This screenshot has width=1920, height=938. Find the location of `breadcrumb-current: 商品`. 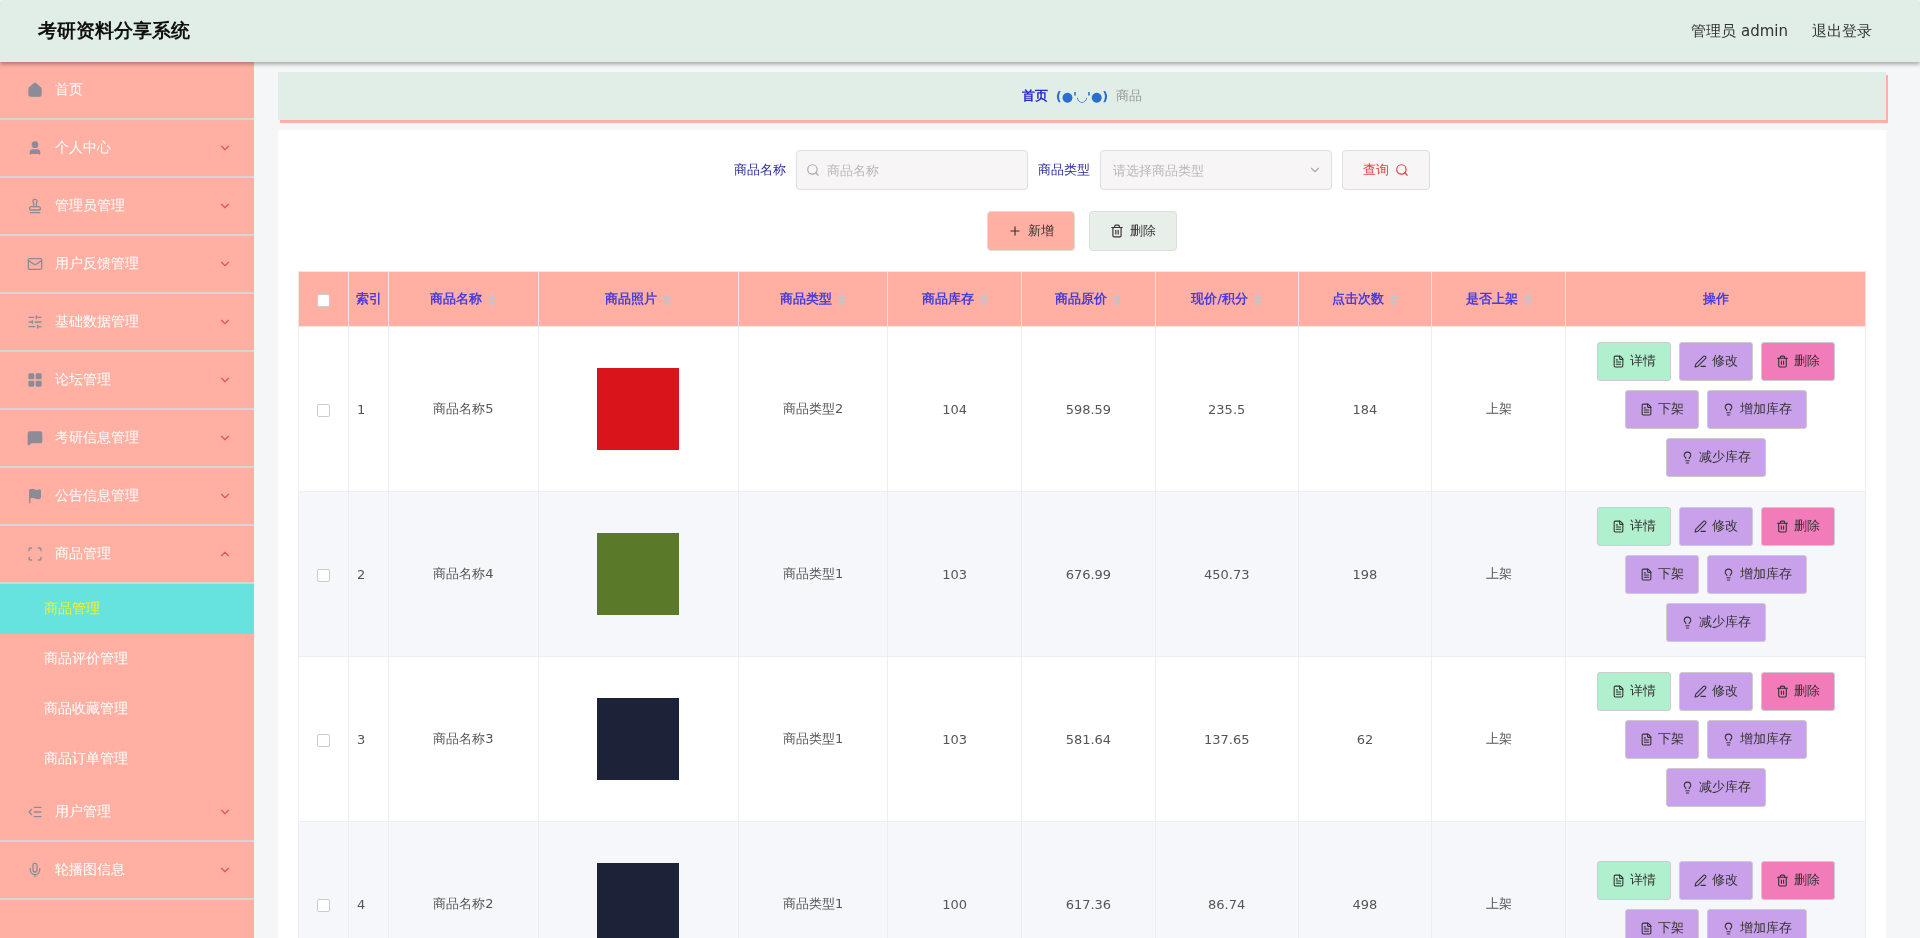

breadcrumb-current: 商品 is located at coordinates (1129, 96).